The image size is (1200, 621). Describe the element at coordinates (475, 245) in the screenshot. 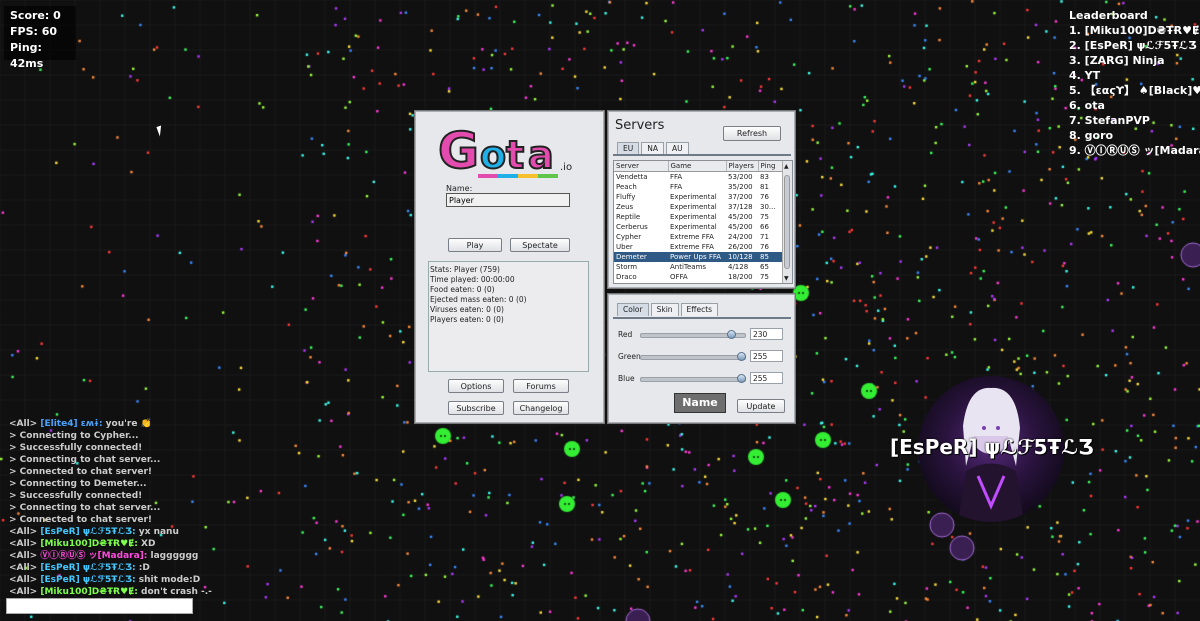

I see `play-button: Play` at that location.